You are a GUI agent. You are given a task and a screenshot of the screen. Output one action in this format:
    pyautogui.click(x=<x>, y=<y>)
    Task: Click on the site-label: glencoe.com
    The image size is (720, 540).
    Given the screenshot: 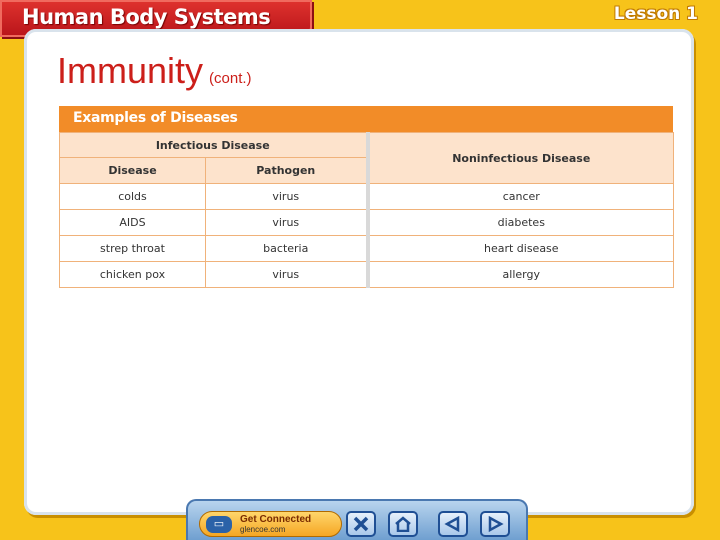 What is the action you would take?
    pyautogui.click(x=263, y=529)
    